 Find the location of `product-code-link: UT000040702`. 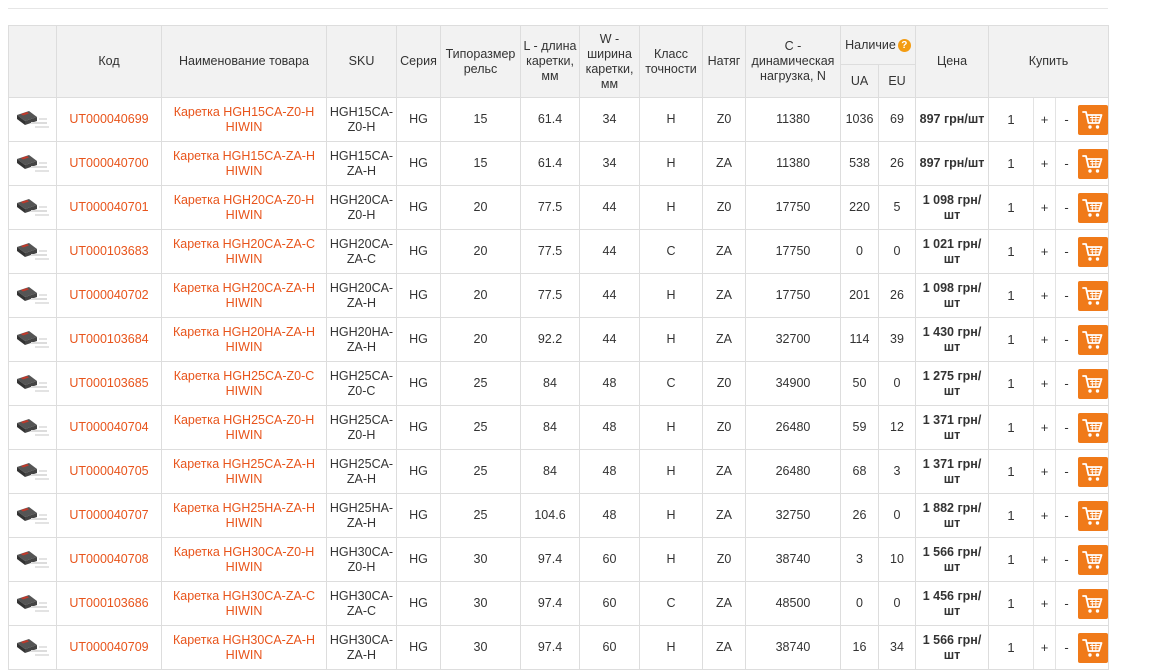

product-code-link: UT000040702 is located at coordinates (108, 295).